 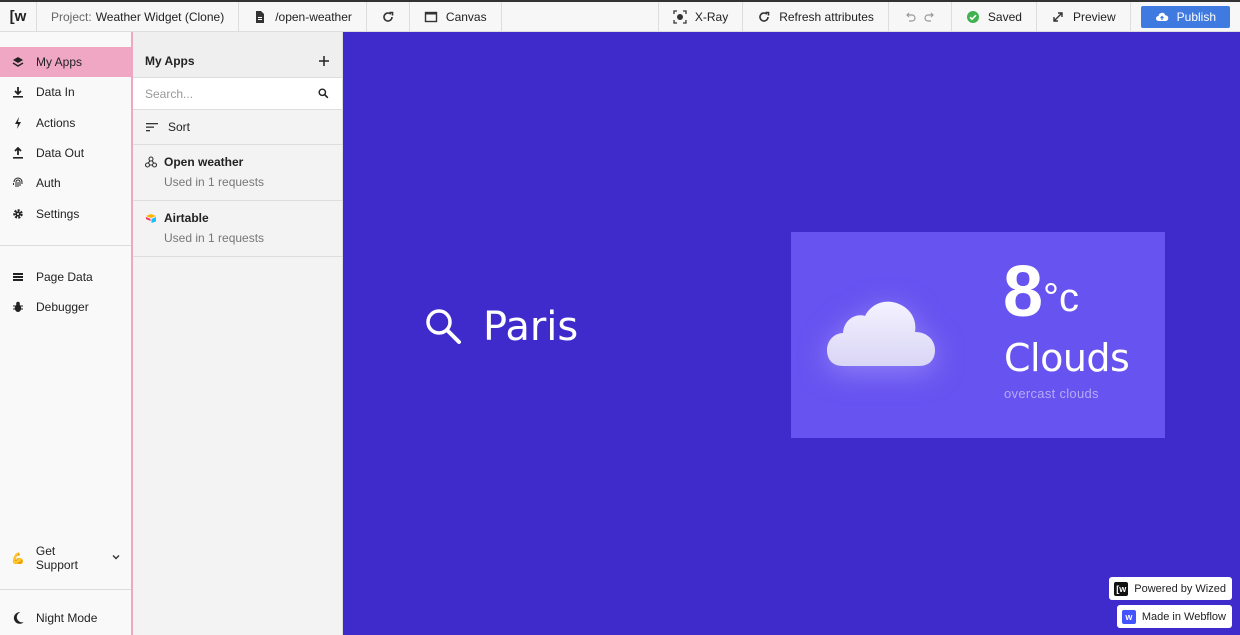 I want to click on preview-label: Preview, so click(x=1094, y=16).